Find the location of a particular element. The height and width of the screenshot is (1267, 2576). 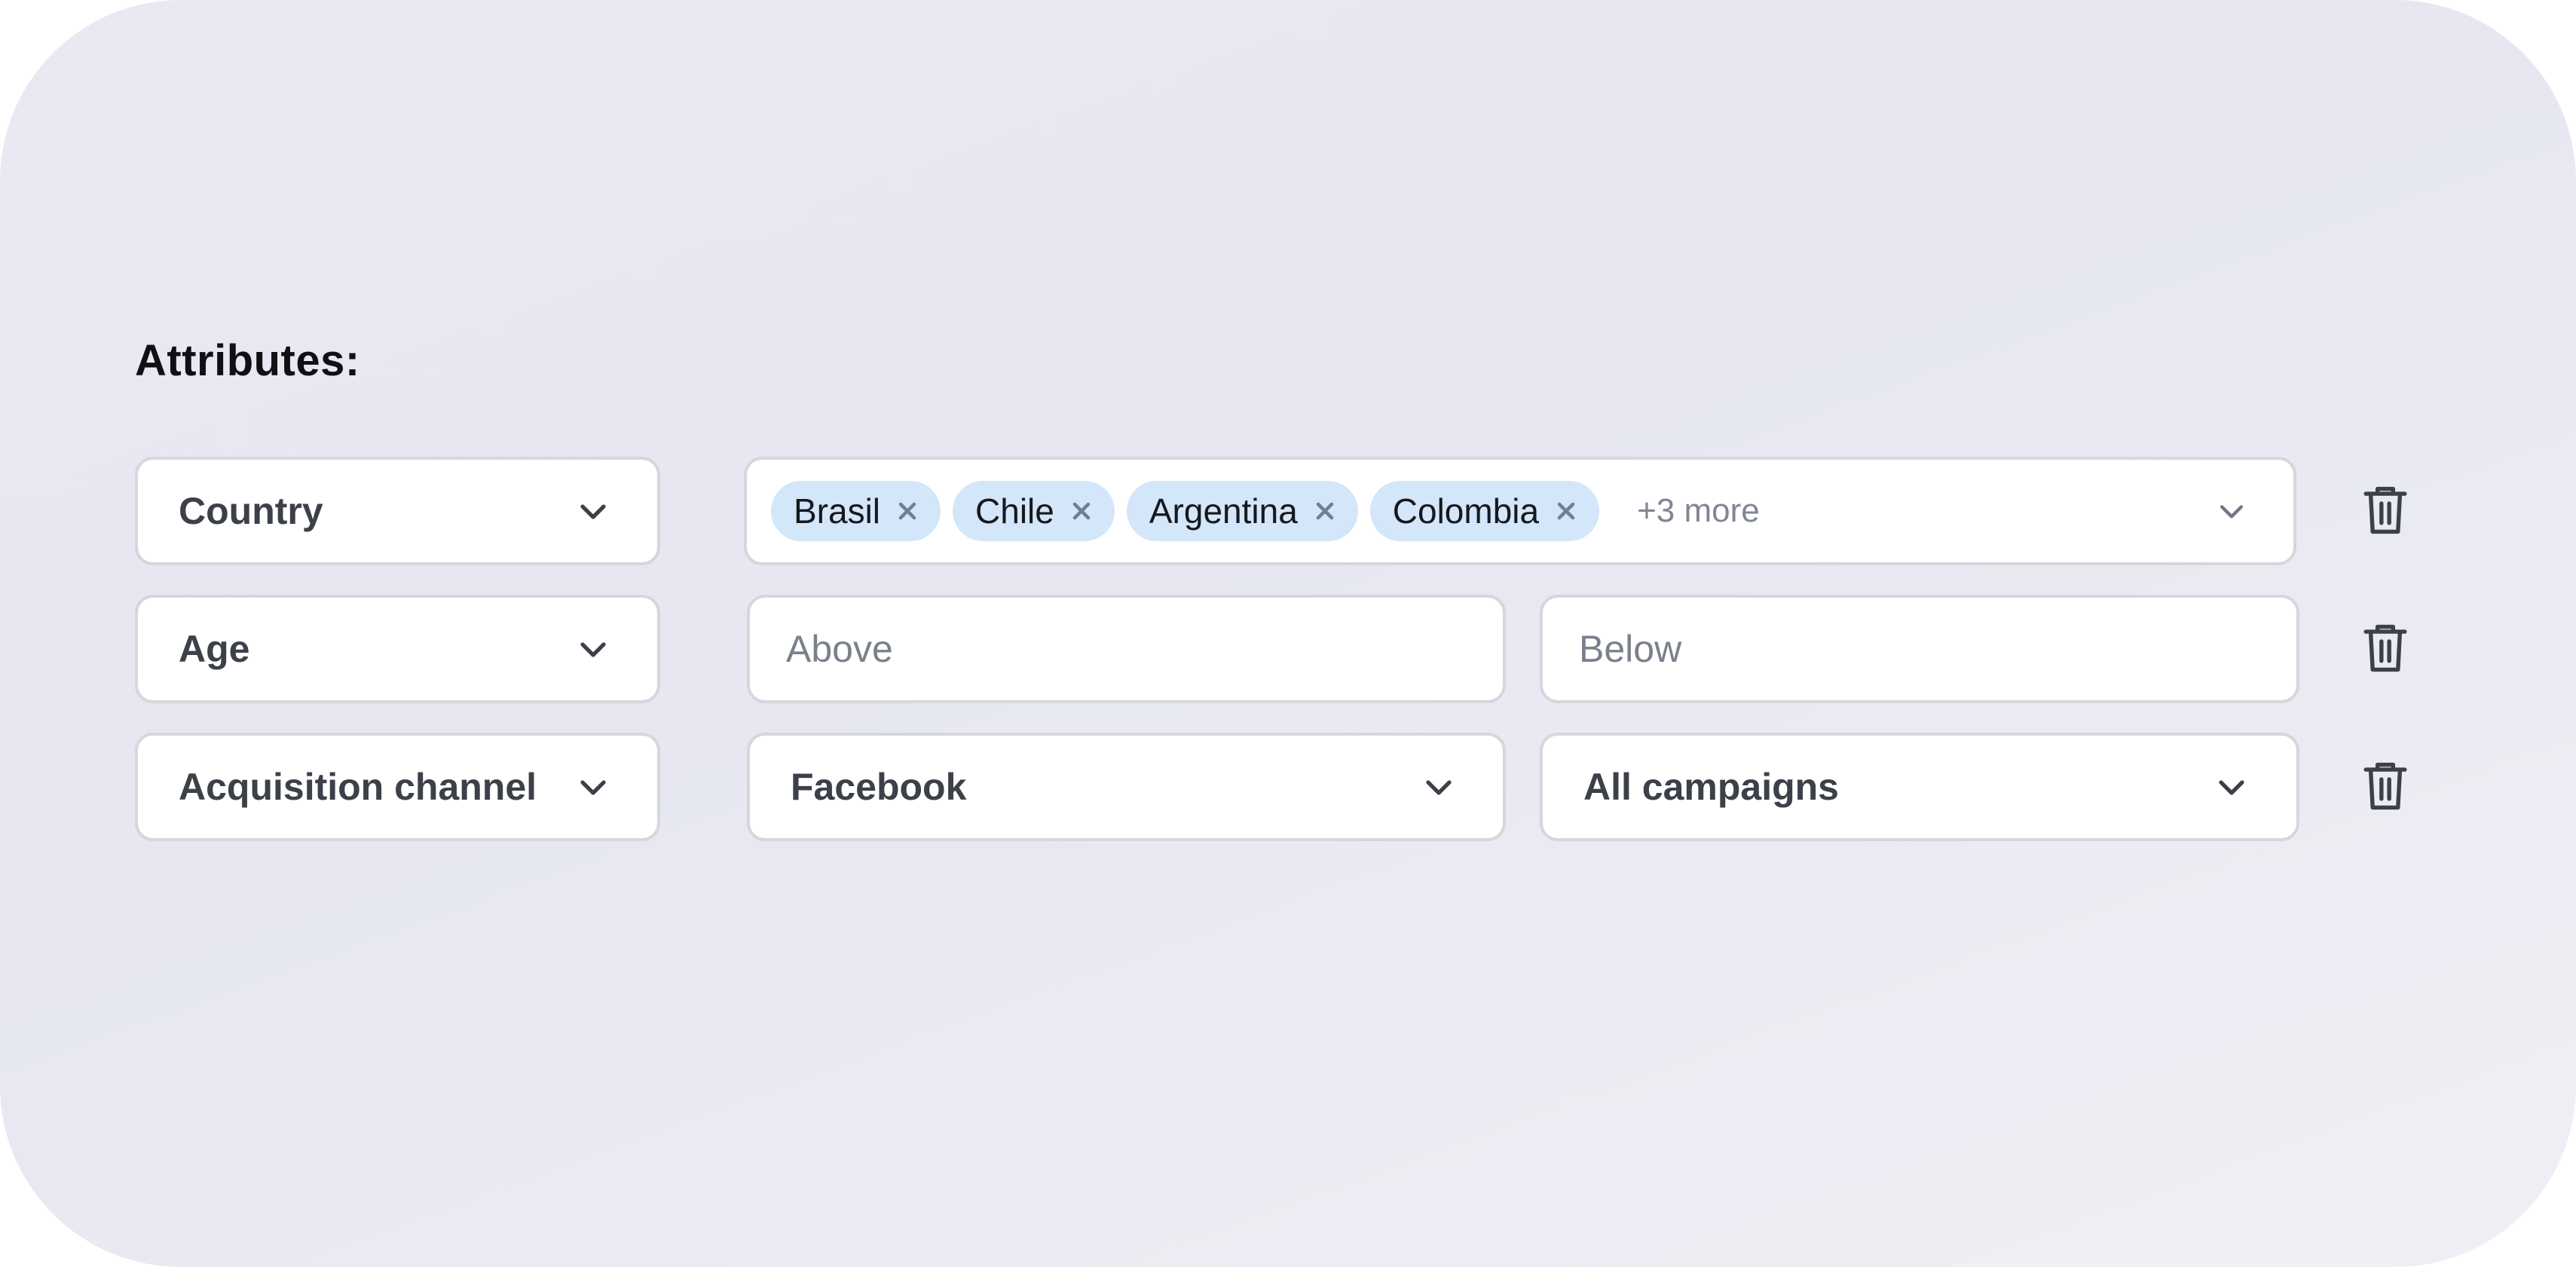

chip-list: Brasil Chile Argentina Colombia +3 more is located at coordinates (1265, 511).